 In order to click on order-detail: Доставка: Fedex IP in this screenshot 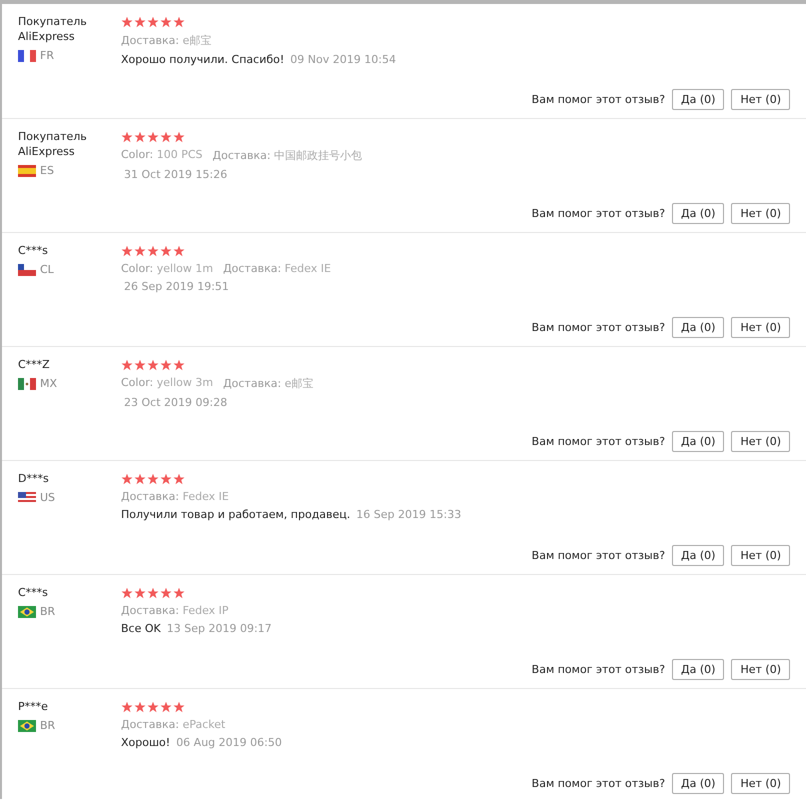, I will do `click(175, 610)`.